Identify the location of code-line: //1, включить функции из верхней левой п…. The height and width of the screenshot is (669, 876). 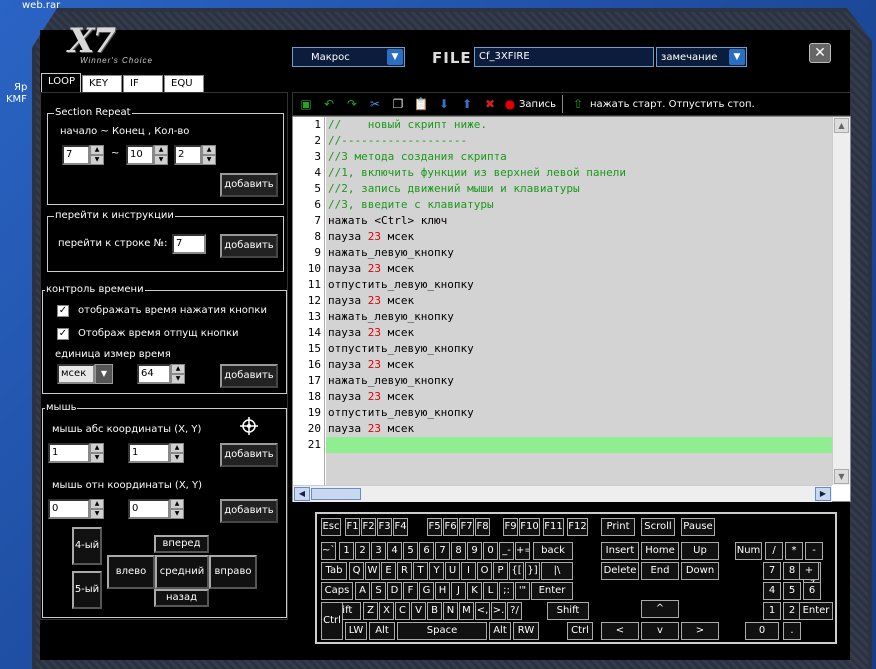
(579, 173).